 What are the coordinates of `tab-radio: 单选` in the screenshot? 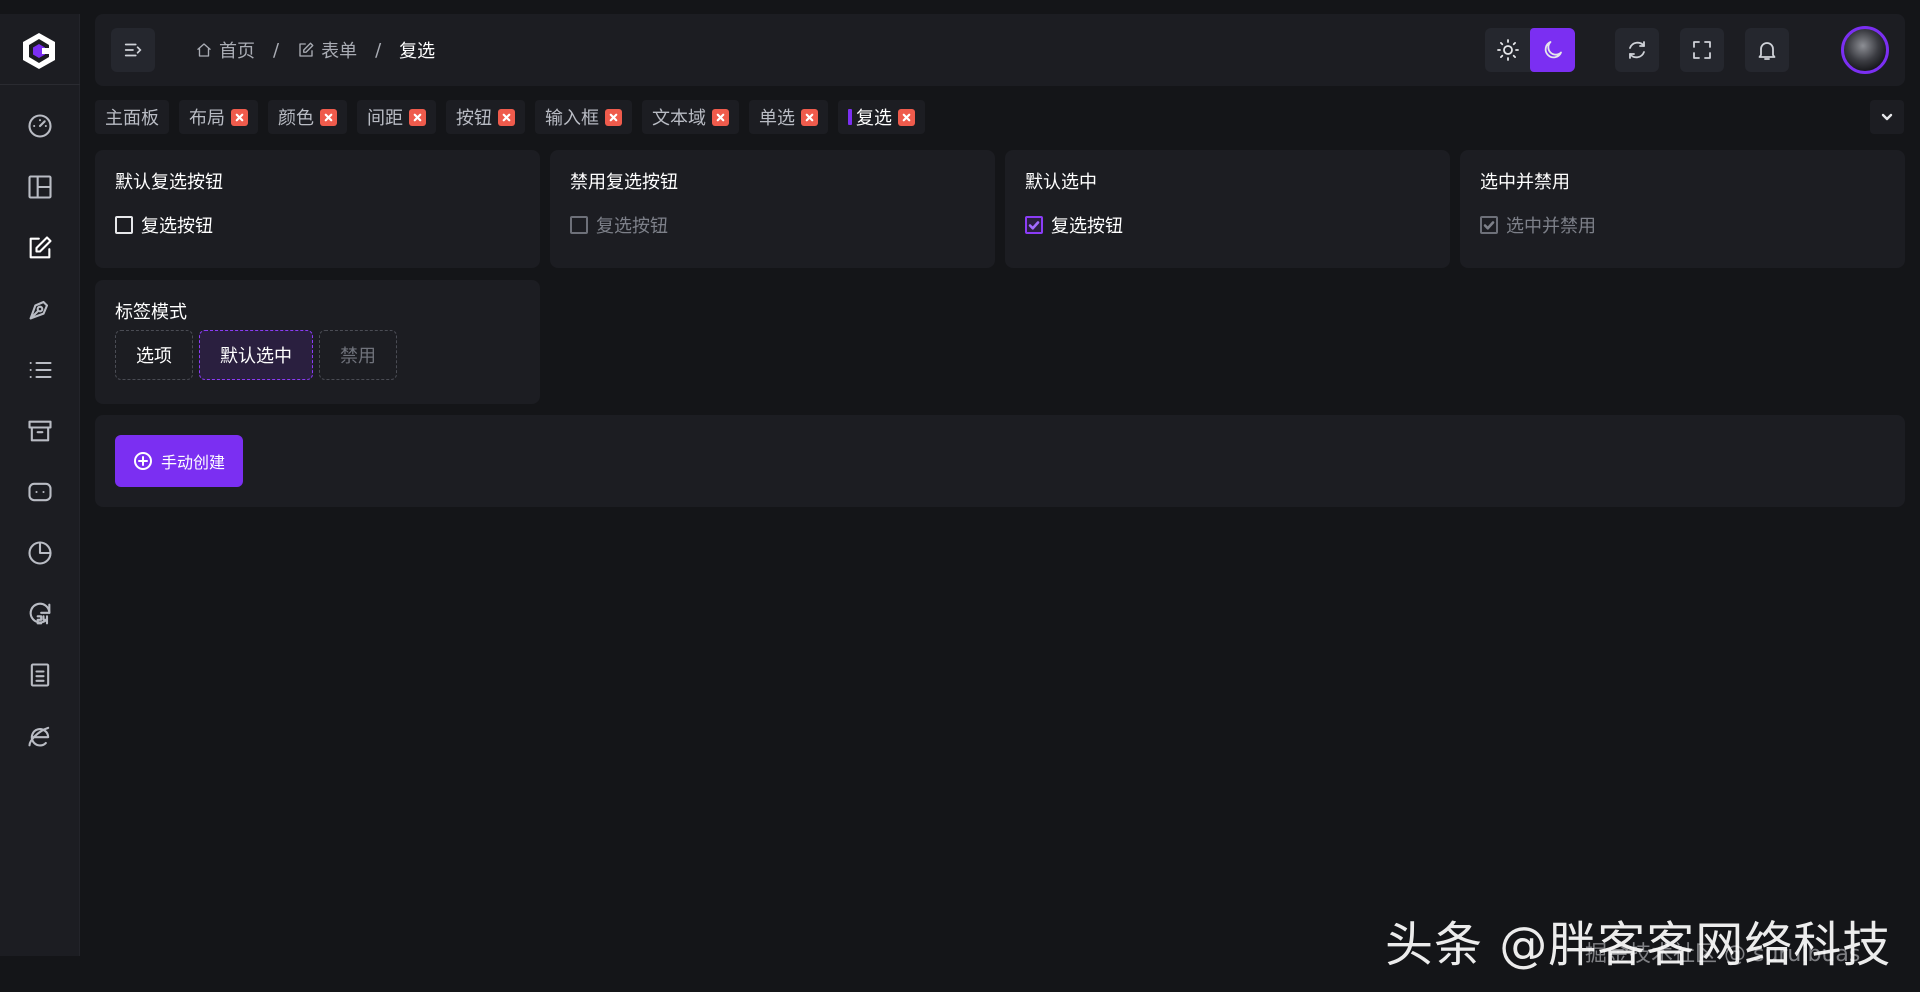 It's located at (788, 117).